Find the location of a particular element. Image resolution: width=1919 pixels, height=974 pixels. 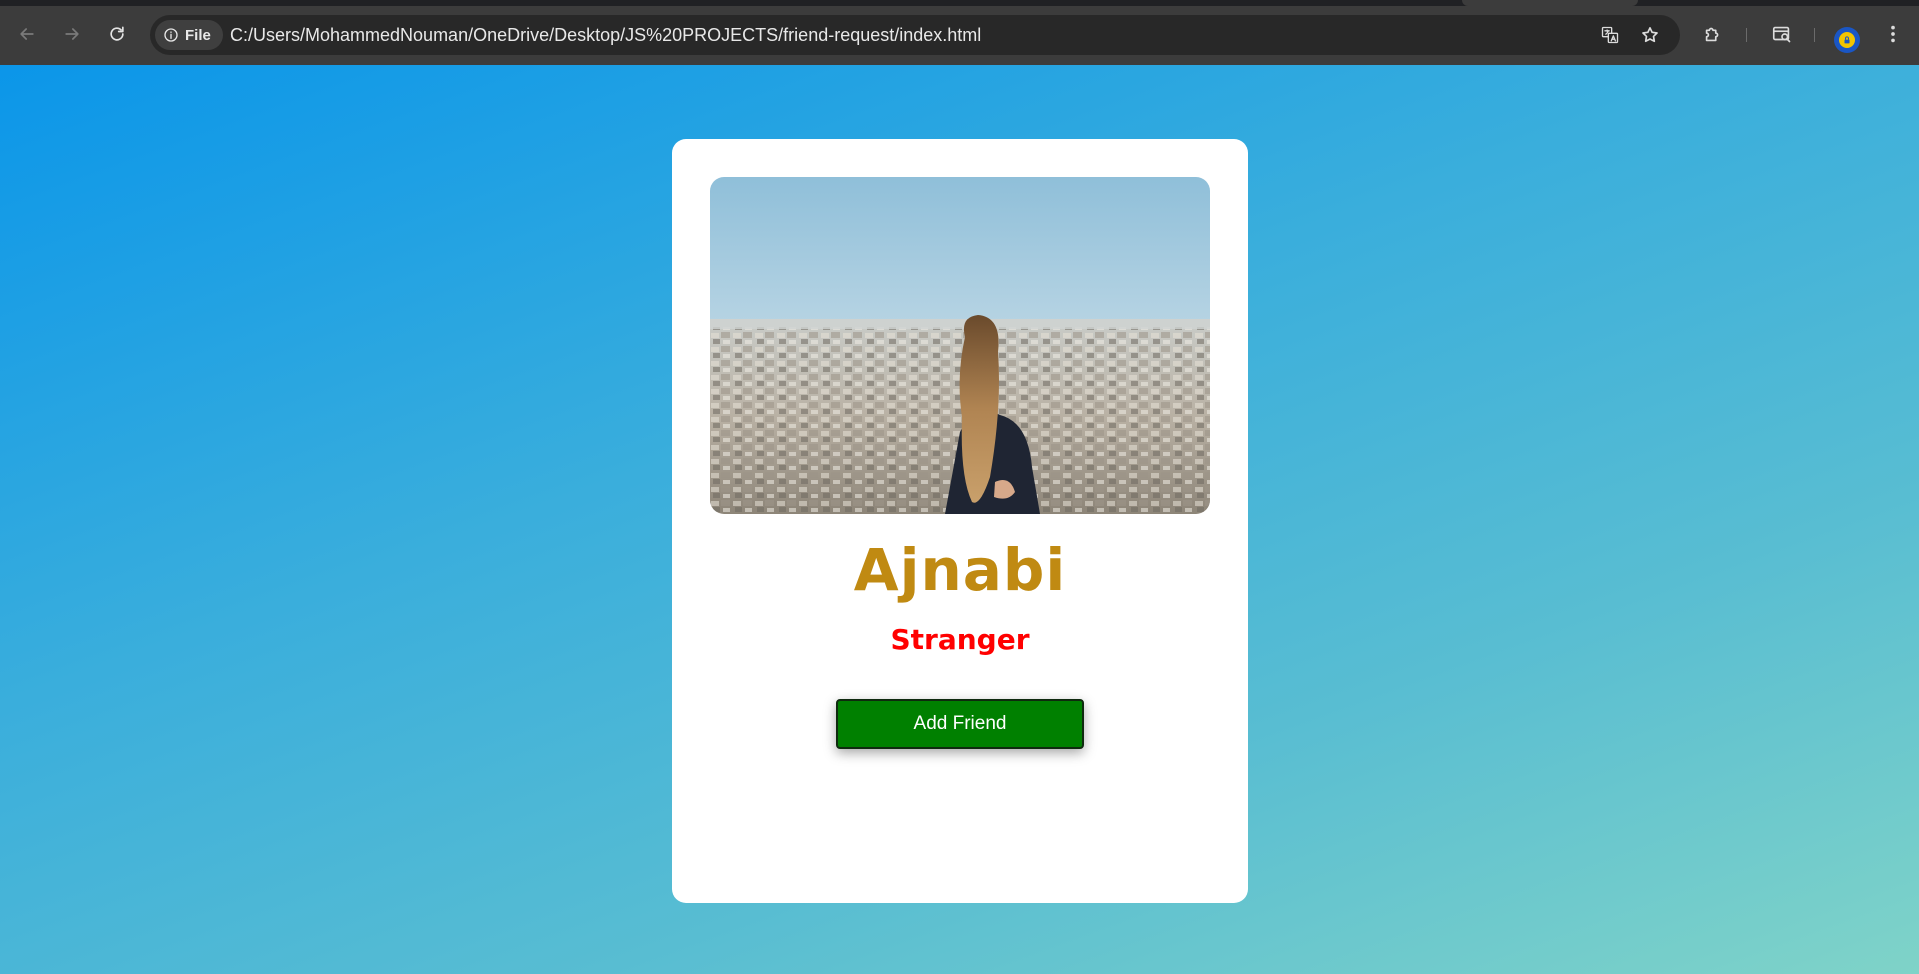

forward-button is located at coordinates (72, 34).